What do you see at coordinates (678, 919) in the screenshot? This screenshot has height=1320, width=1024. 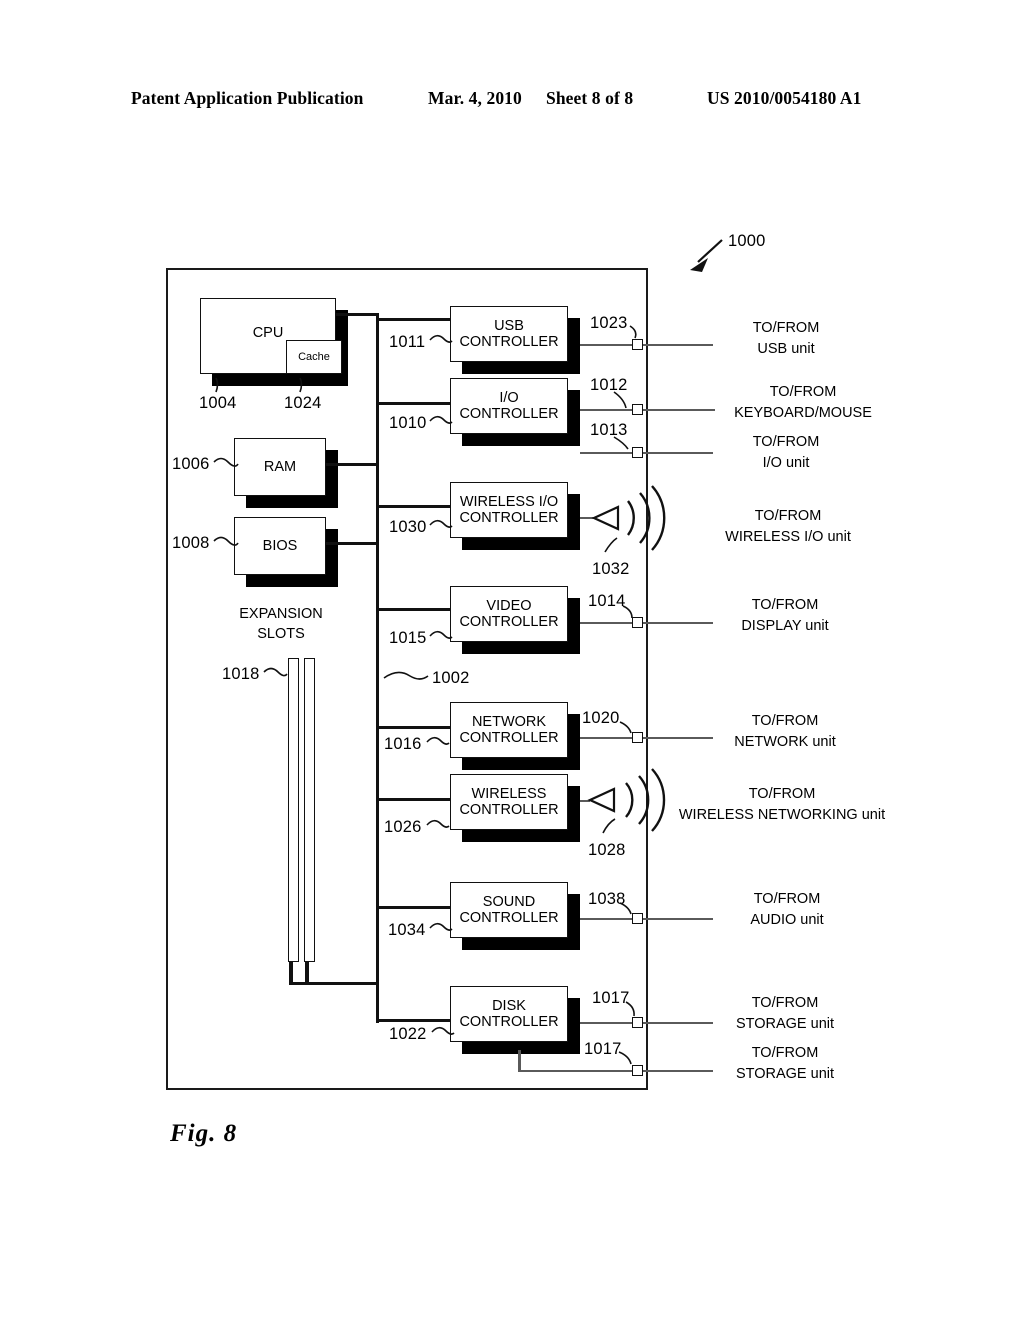 I see `audio-port-lead-right` at bounding box center [678, 919].